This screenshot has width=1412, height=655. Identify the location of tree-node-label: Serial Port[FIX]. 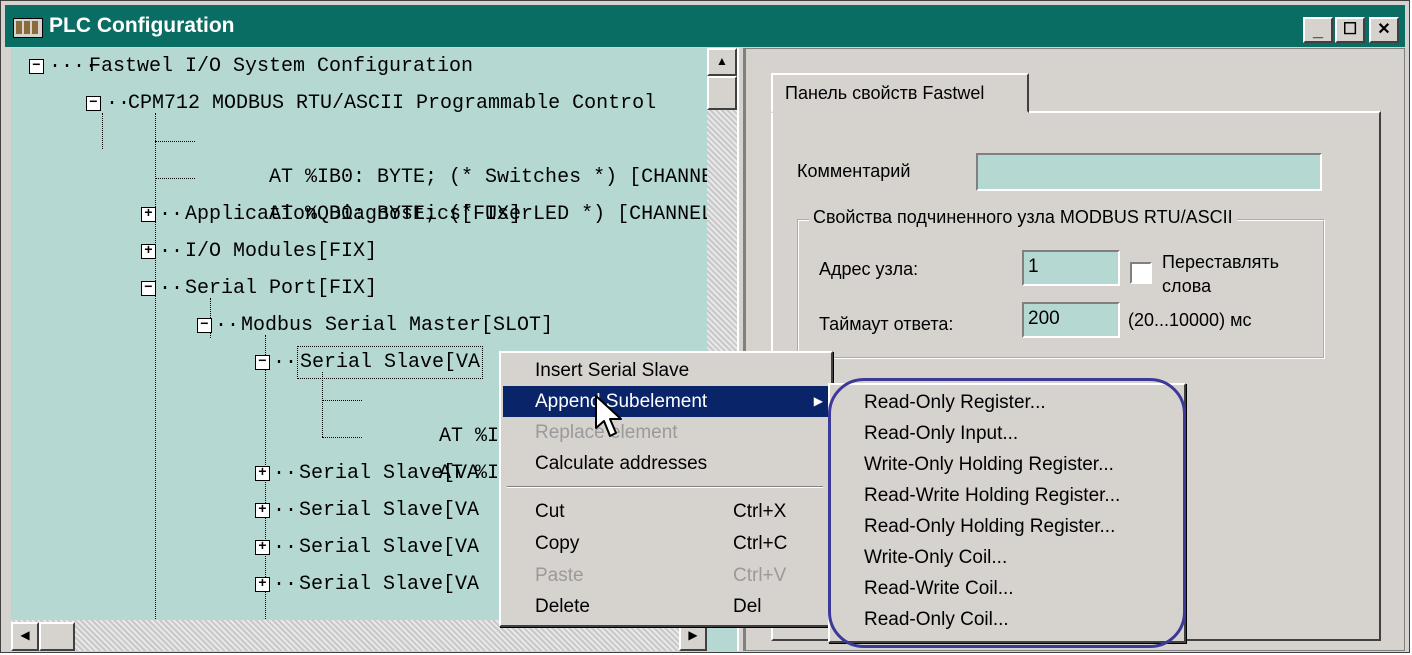
(281, 288).